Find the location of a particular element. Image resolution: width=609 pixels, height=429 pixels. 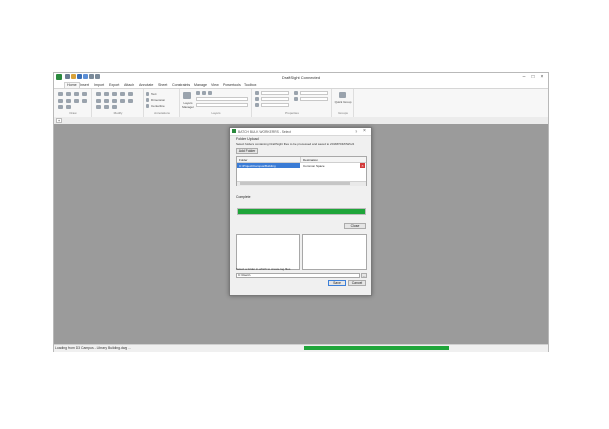

group-label-layers: Layers is located at coordinates (216, 113).